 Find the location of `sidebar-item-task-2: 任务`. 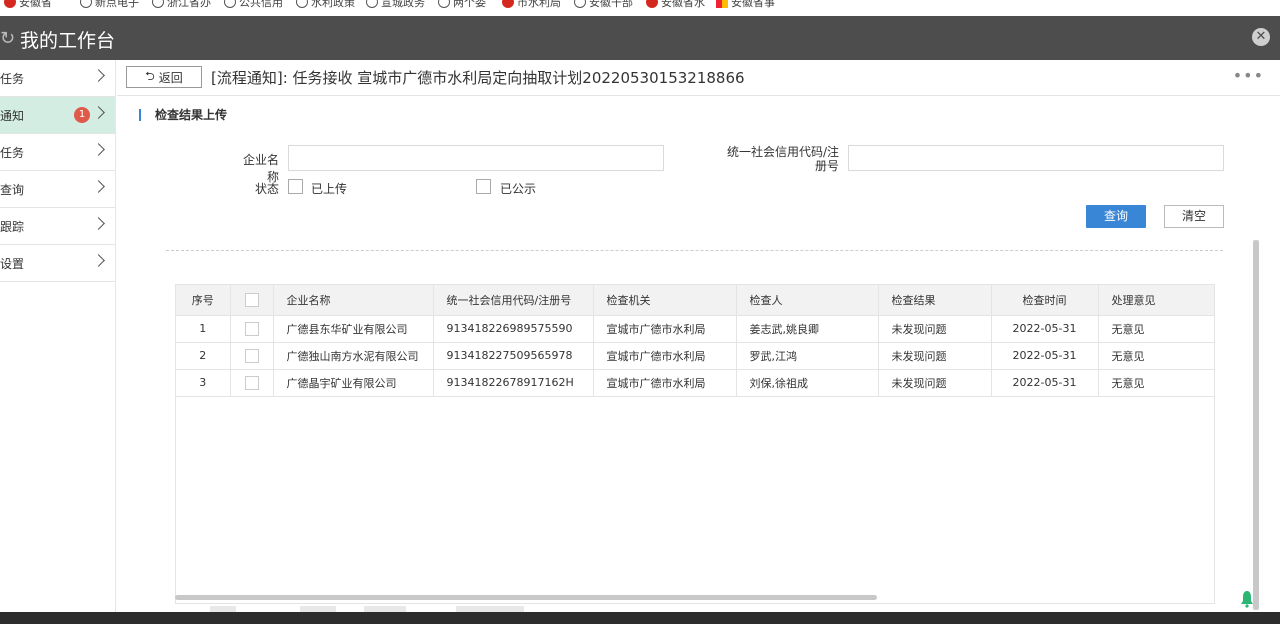

sidebar-item-task-2: 任务 is located at coordinates (57, 152).